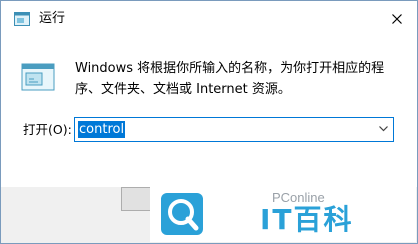 The width and height of the screenshot is (418, 244). I want to click on open-label: 打开(O):, so click(47, 129).